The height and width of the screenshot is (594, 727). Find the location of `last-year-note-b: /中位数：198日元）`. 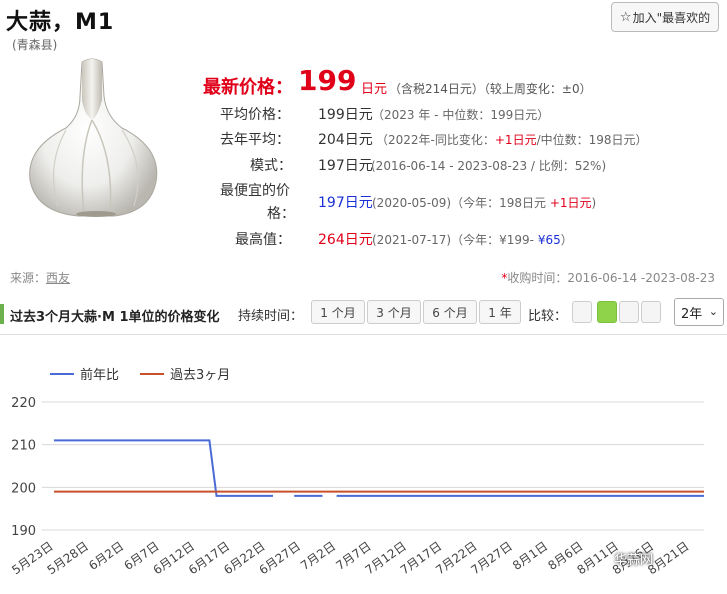

last-year-note-b: /中位数：198日元） is located at coordinates (592, 140).